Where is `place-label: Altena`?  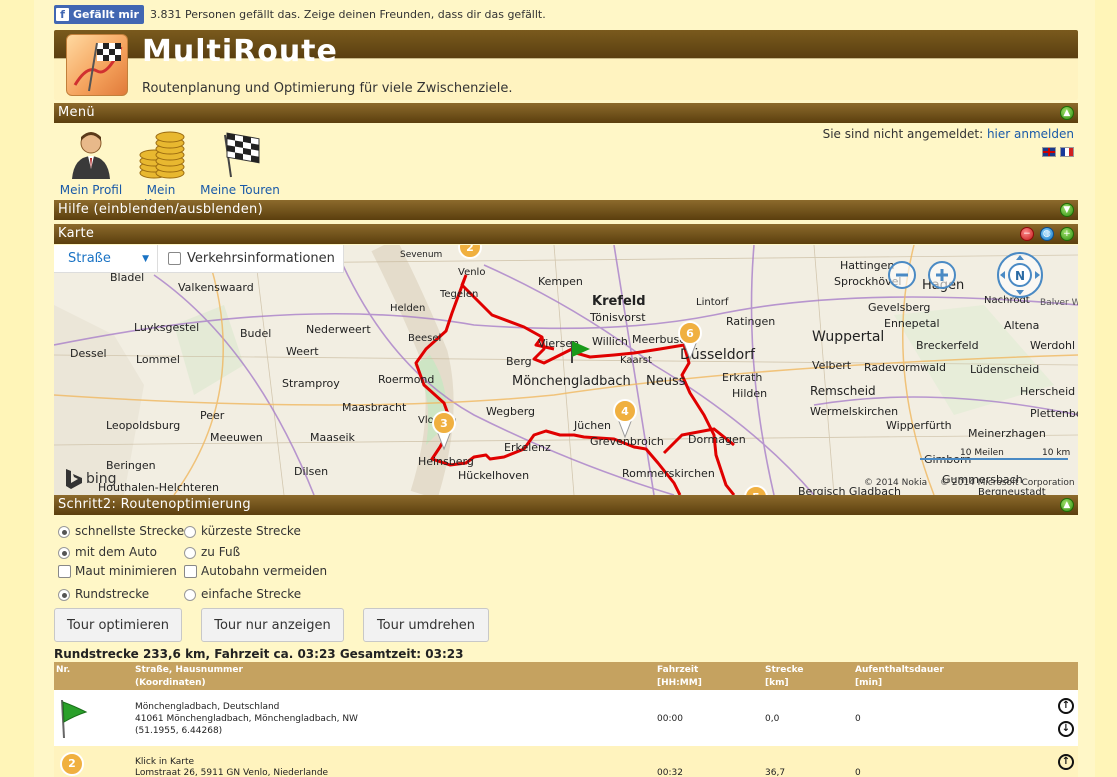 place-label: Altena is located at coordinates (1021, 325).